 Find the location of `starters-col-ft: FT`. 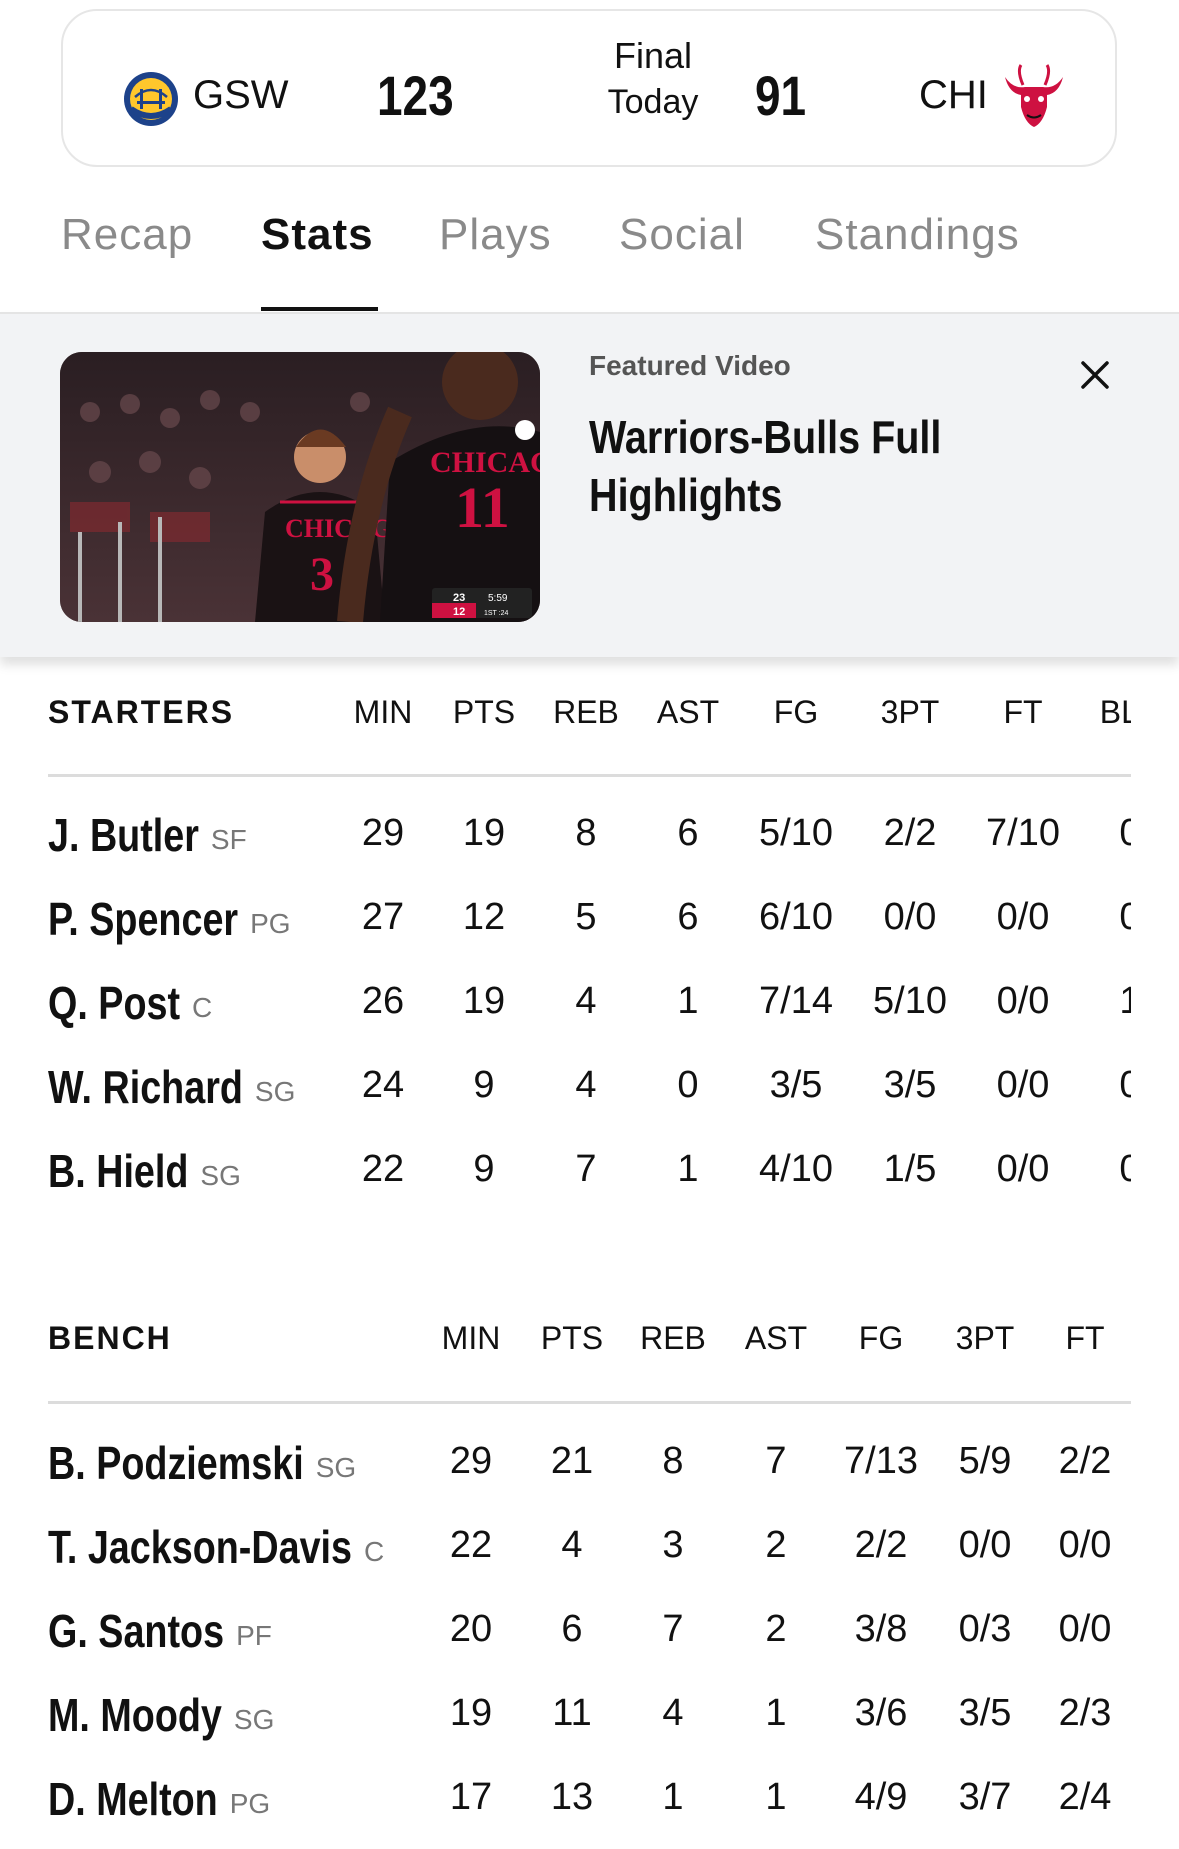

starters-col-ft: FT is located at coordinates (1023, 712).